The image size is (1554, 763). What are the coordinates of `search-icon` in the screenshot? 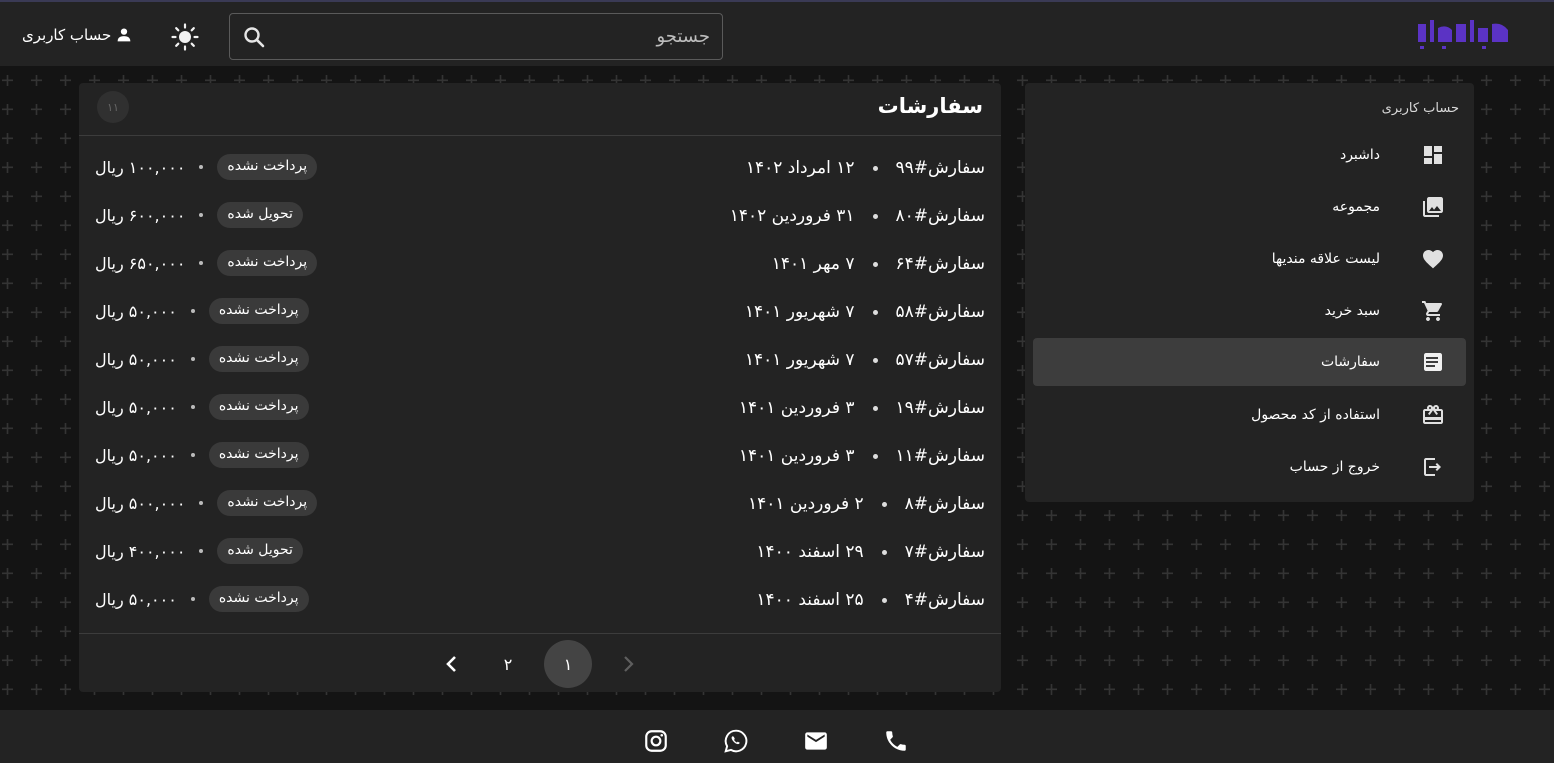 It's located at (254, 37).